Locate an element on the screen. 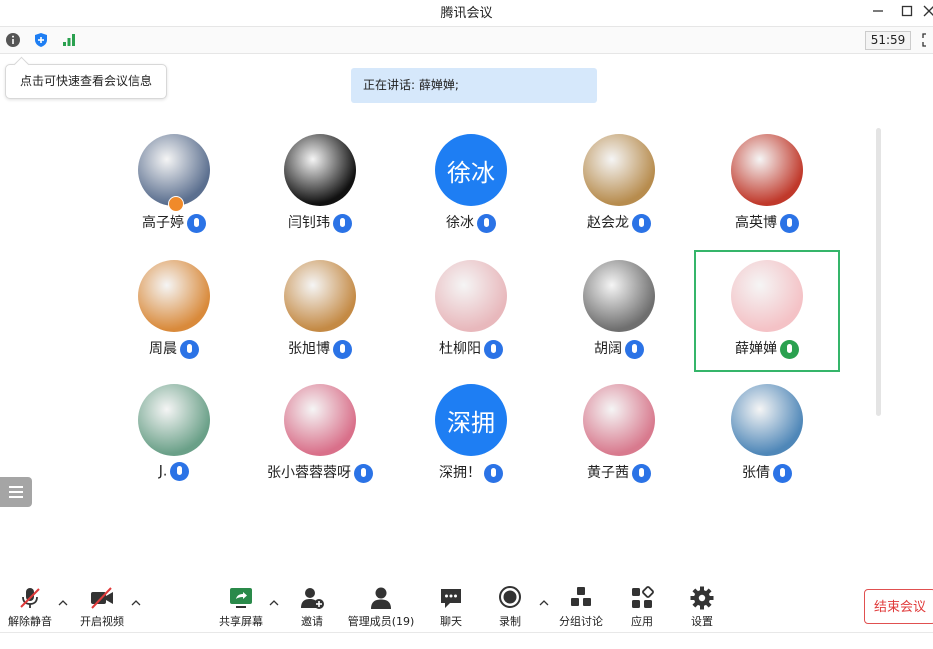 This screenshot has width=933, height=649. minimize-icon is located at coordinates (878, 11).